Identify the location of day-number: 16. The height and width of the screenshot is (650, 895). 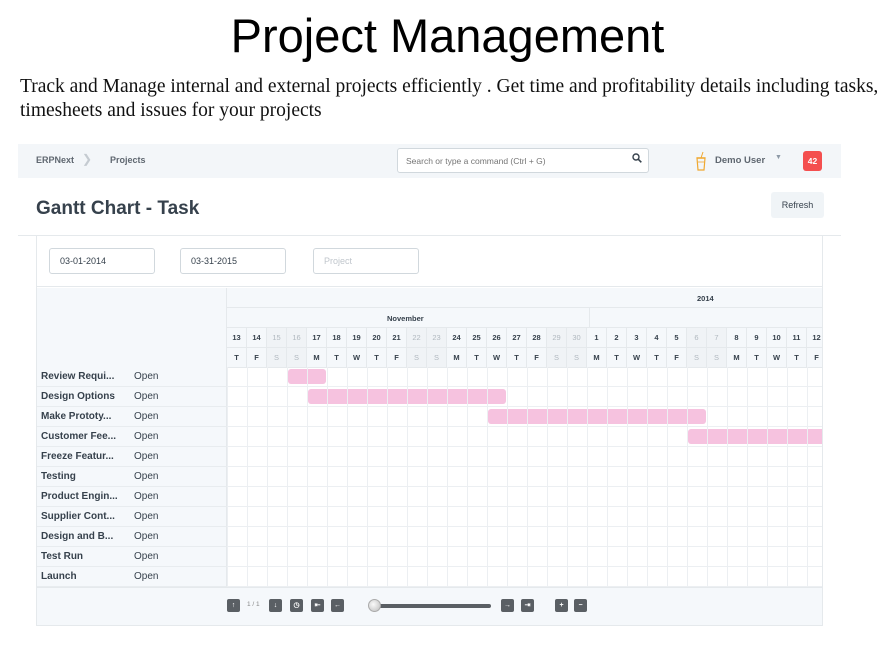
(297, 338).